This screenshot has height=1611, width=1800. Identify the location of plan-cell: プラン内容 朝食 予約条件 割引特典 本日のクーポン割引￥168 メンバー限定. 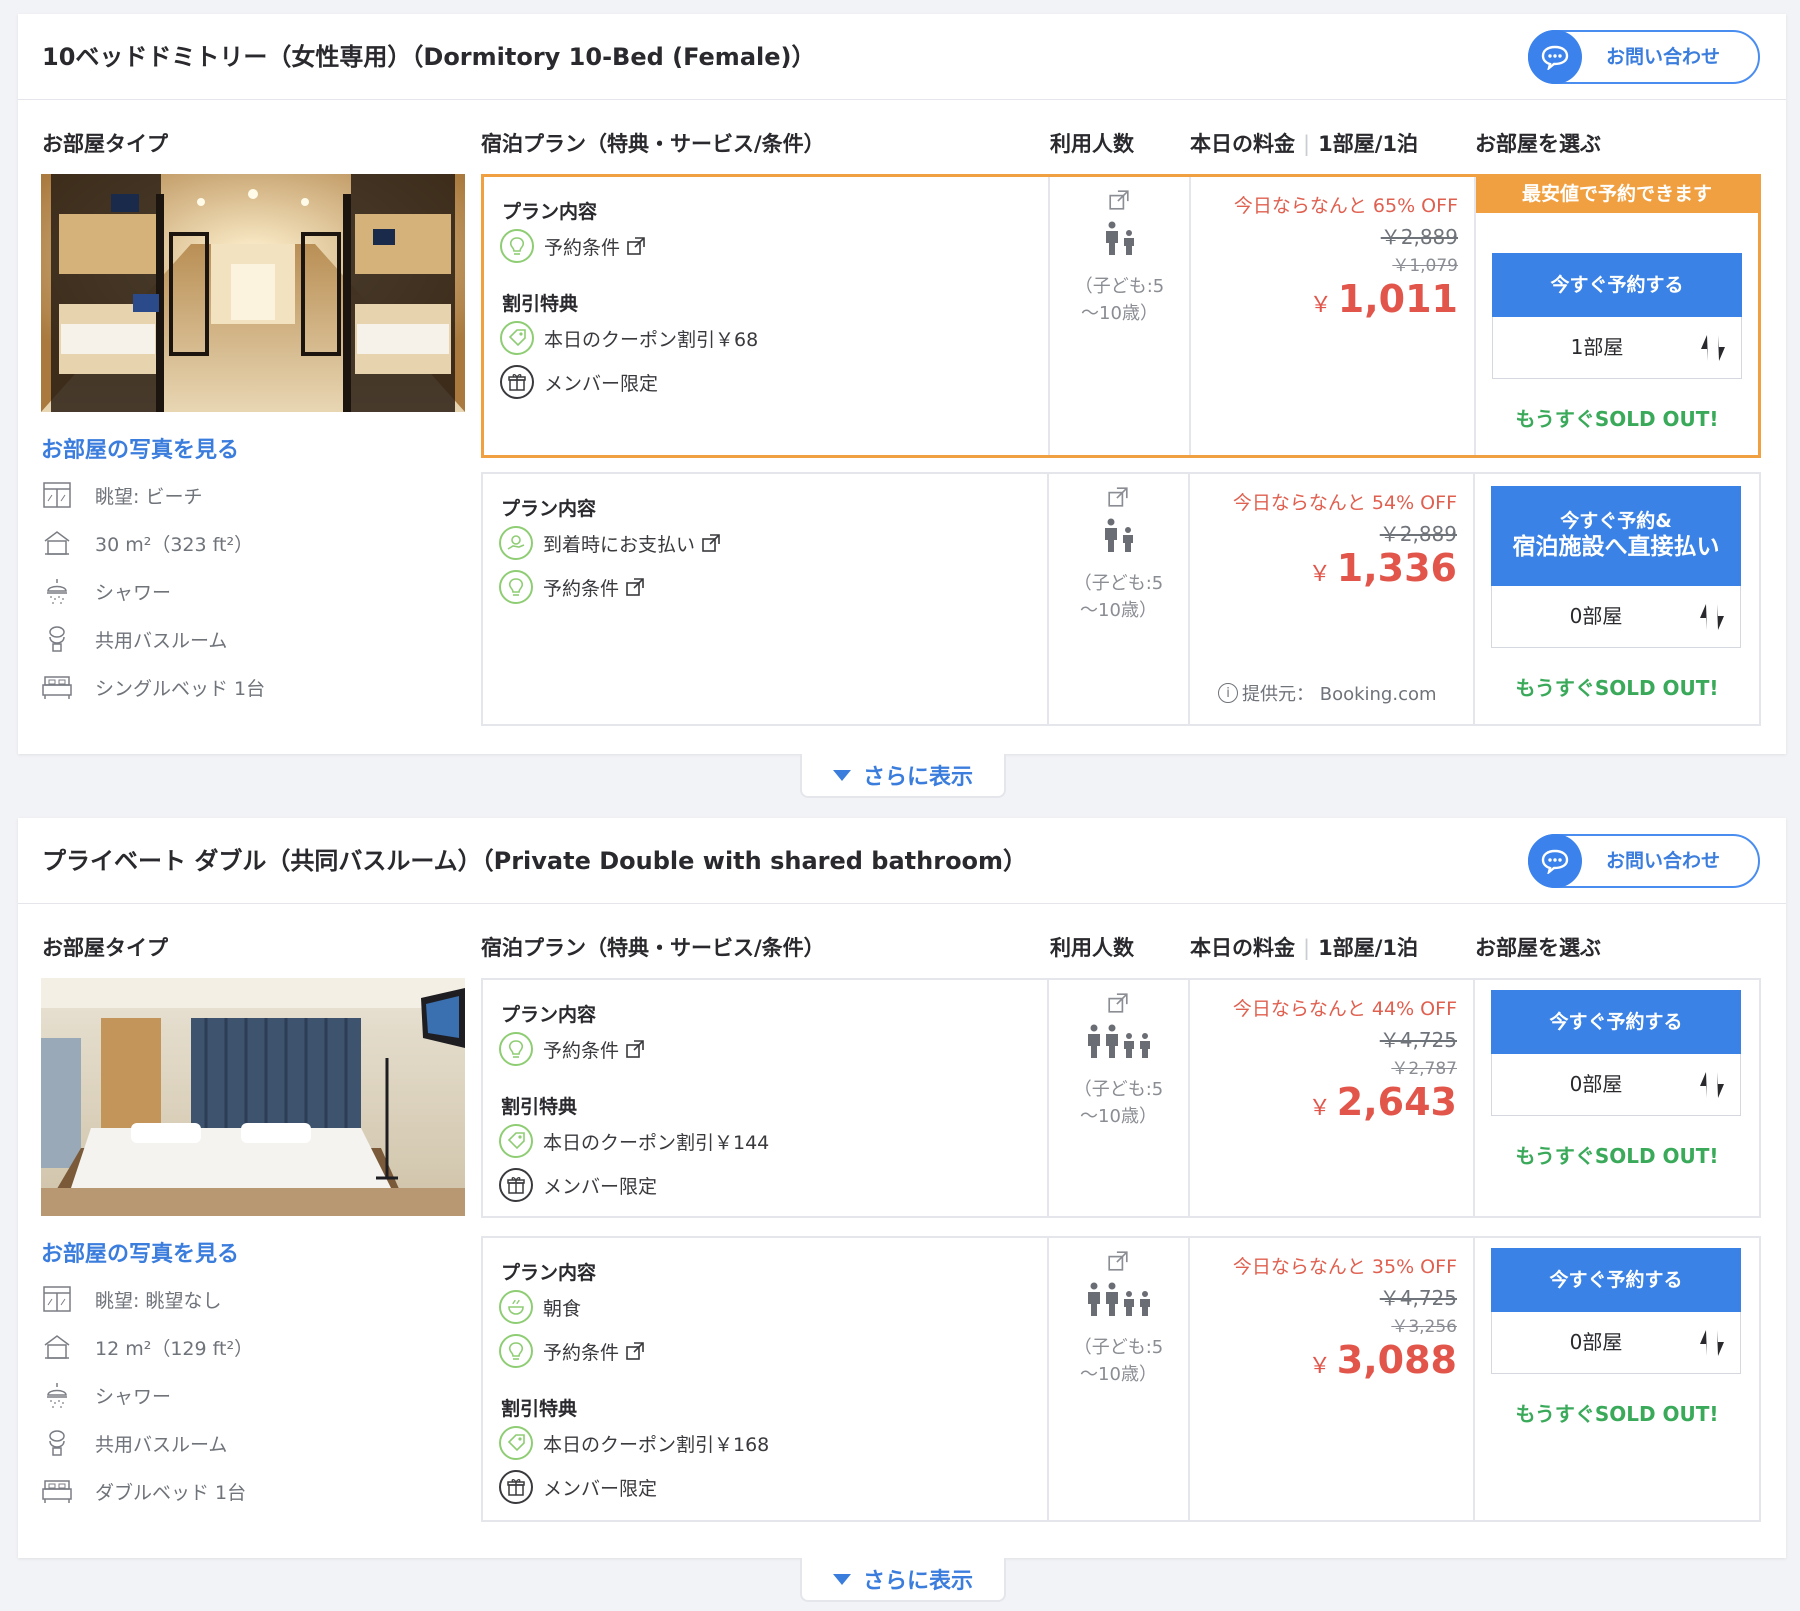
(766, 1379).